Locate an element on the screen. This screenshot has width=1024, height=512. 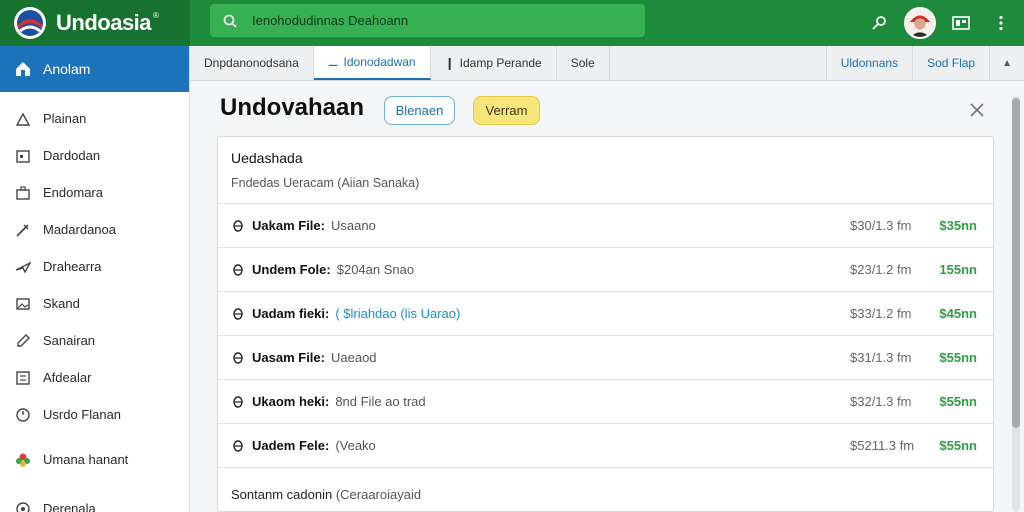
page-title: Undovahaan is located at coordinates (292, 107).